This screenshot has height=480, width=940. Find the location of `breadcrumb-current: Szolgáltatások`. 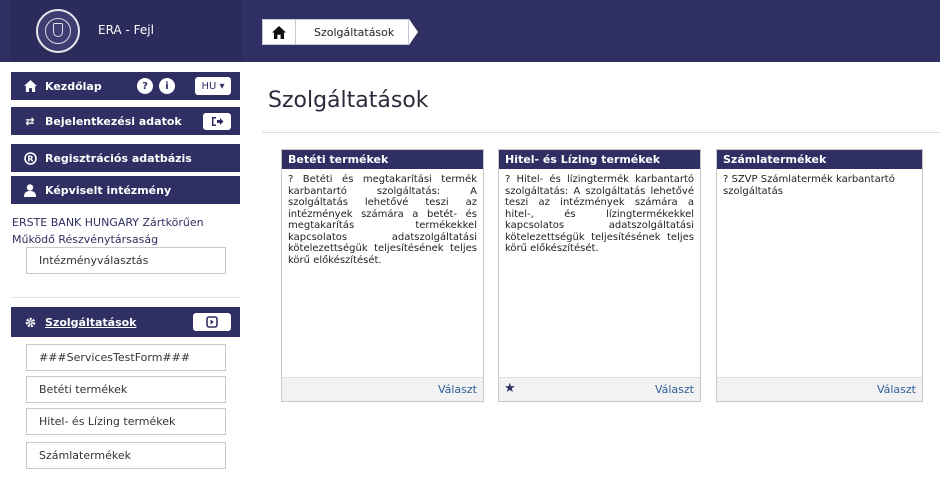

breadcrumb-current: Szolgáltatások is located at coordinates (353, 32).